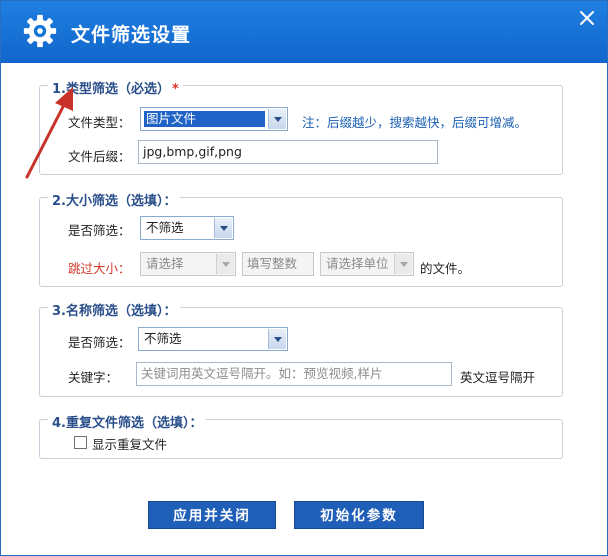 This screenshot has width=608, height=556. I want to click on red-arrow-icon, so click(49, 133).